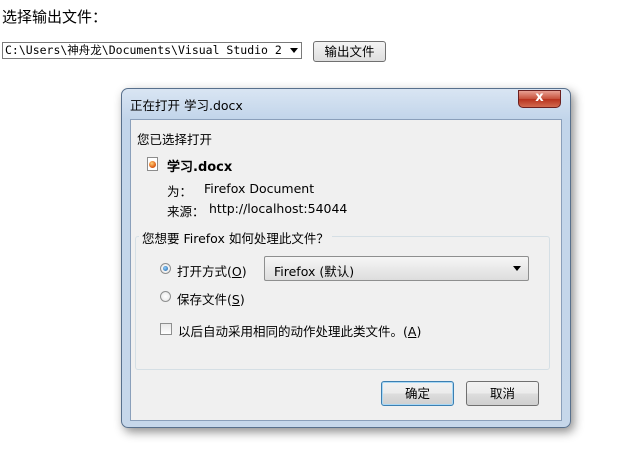 This screenshot has width=629, height=467. I want to click on page-label: 选择输出文件：, so click(55, 17).